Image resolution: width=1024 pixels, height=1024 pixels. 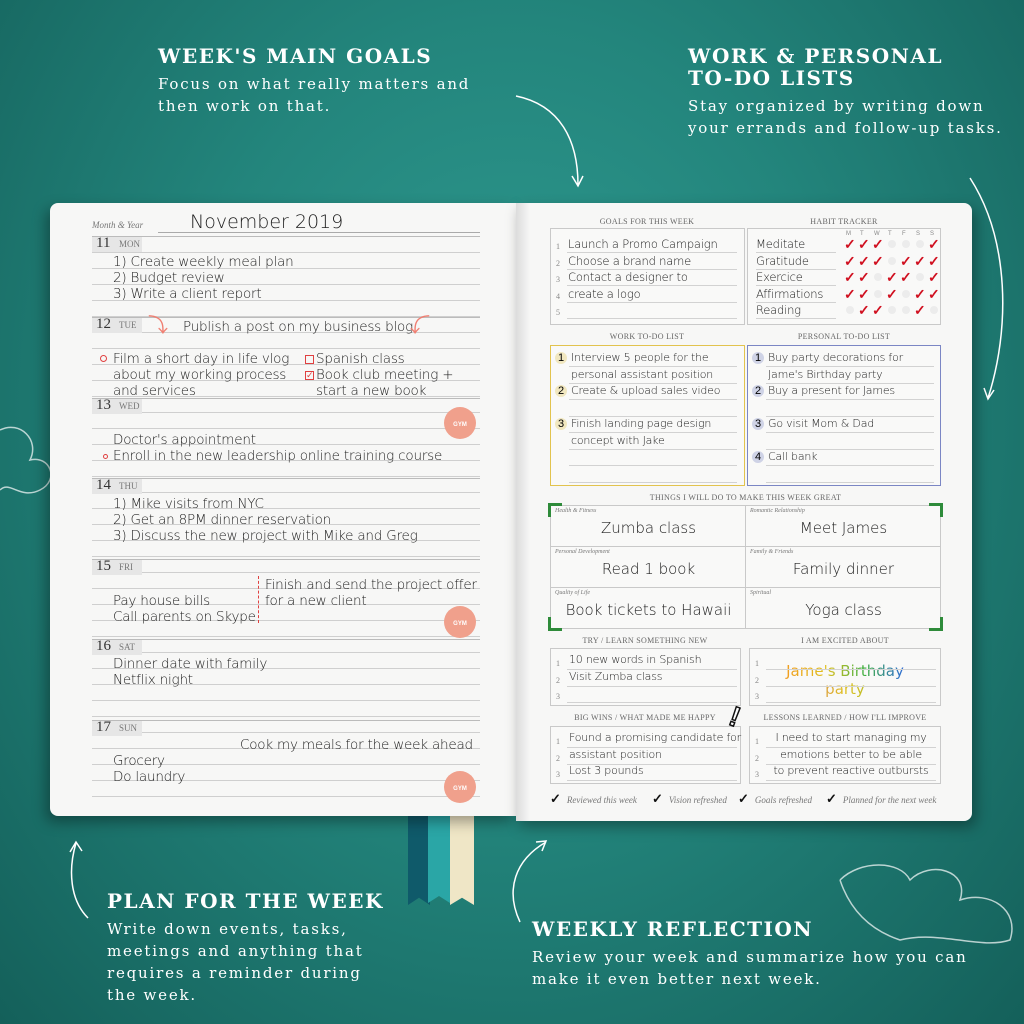 What do you see at coordinates (286, 727) in the screenshot?
I see `day-header-sun: 17 SUN` at bounding box center [286, 727].